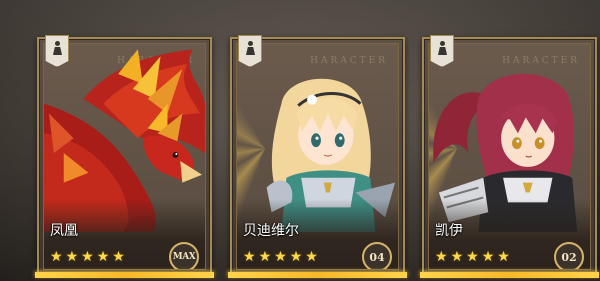  I want to click on level-badge: 02, so click(569, 255).